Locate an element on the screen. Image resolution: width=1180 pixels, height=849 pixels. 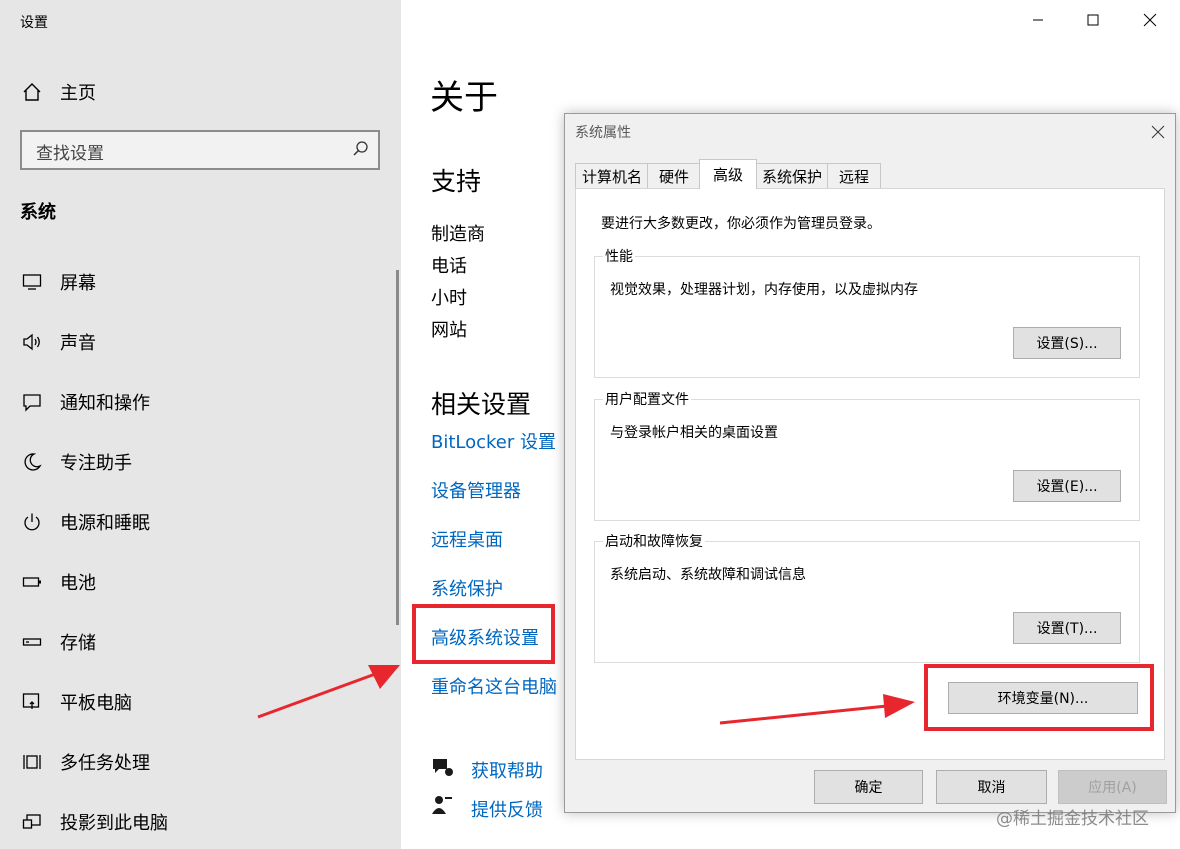
support-heading: 支持 is located at coordinates (456, 181).